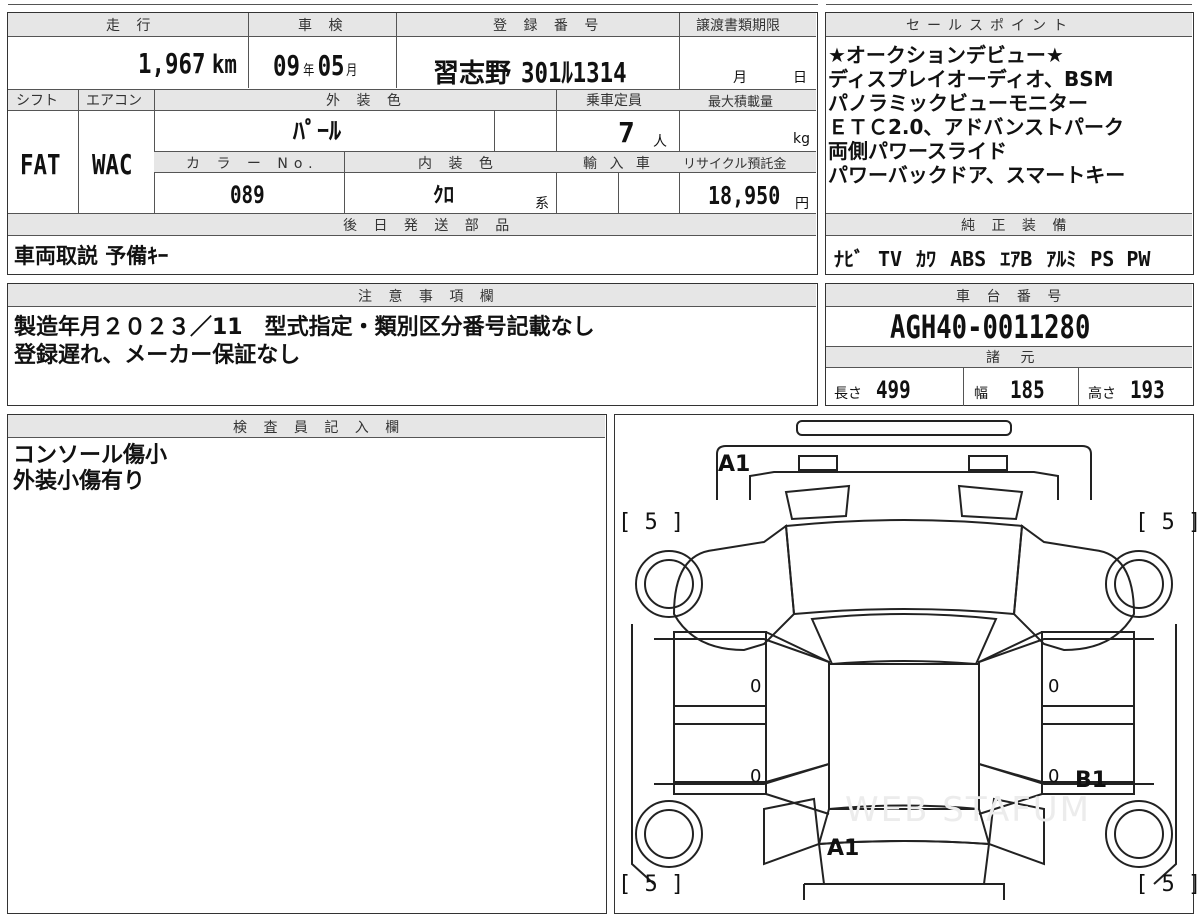 The image size is (1200, 914). I want to click on equipment-list: ﾅﾋﾞ TV ｶﾜ ABS ｴｱB ｱﾙﾐ PS PW, so click(992, 257).